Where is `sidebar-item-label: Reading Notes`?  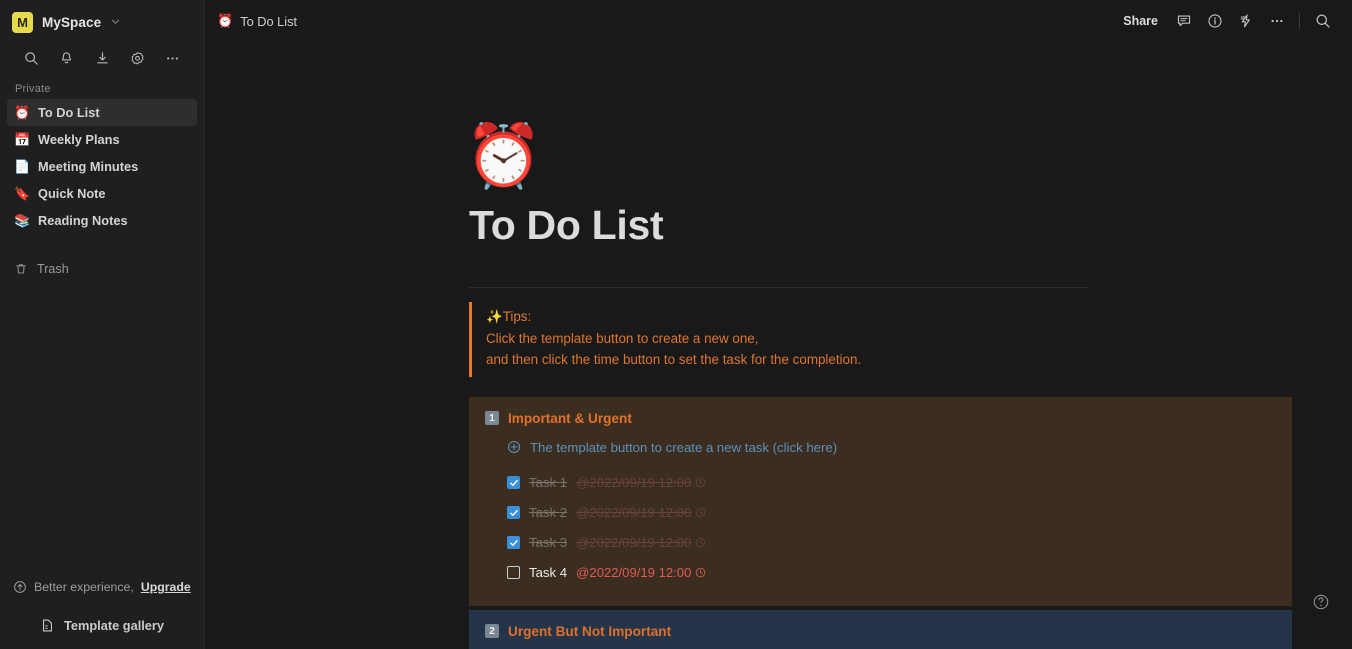
sidebar-item-label: Reading Notes is located at coordinates (83, 220).